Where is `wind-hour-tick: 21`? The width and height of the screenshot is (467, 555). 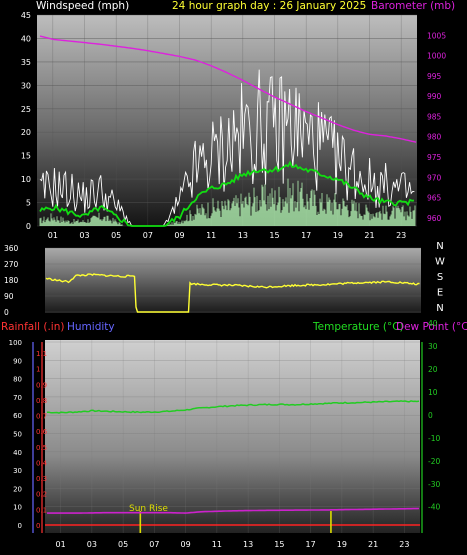 wind-hour-tick: 21 is located at coordinates (369, 235).